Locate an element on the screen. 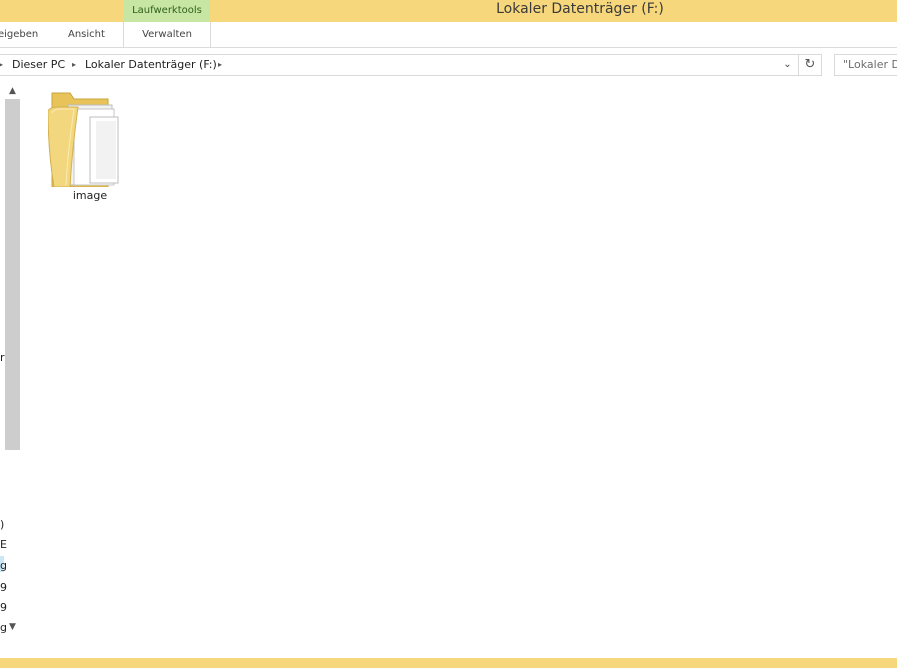 This screenshot has height=668, width=897. folder-item-image: image is located at coordinates (90, 148).